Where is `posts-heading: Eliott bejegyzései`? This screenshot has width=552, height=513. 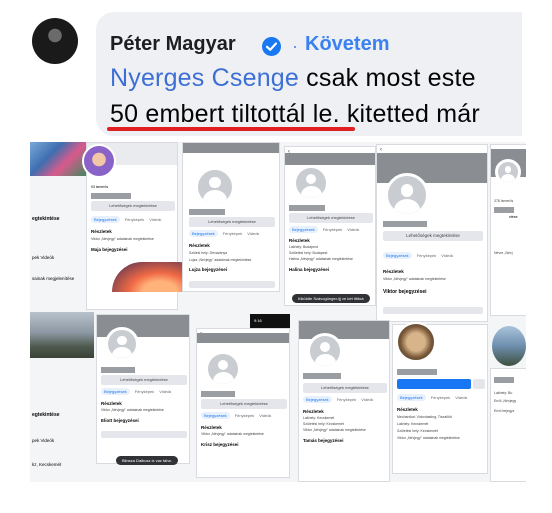
posts-heading: Eliott bejegyzései is located at coordinates (120, 420).